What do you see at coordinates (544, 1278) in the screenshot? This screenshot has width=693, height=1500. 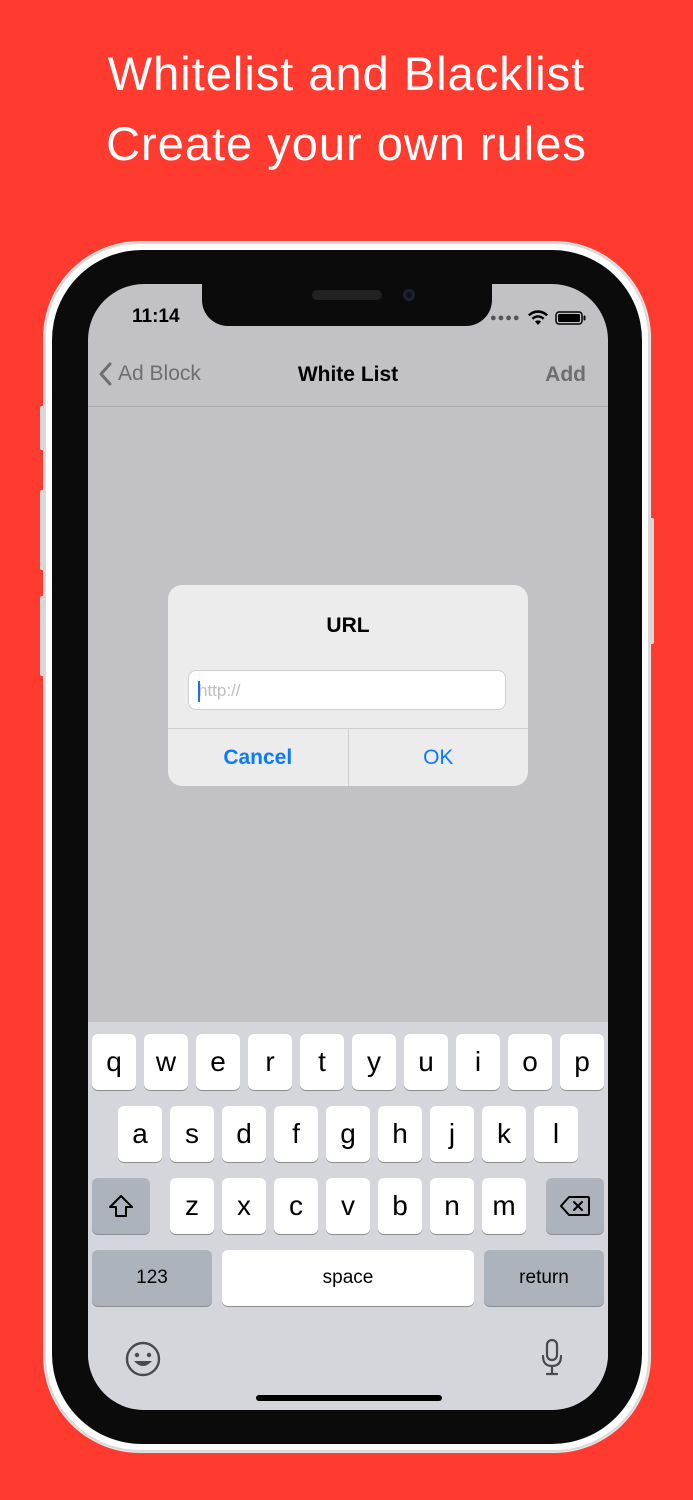 I see `return-key: return` at bounding box center [544, 1278].